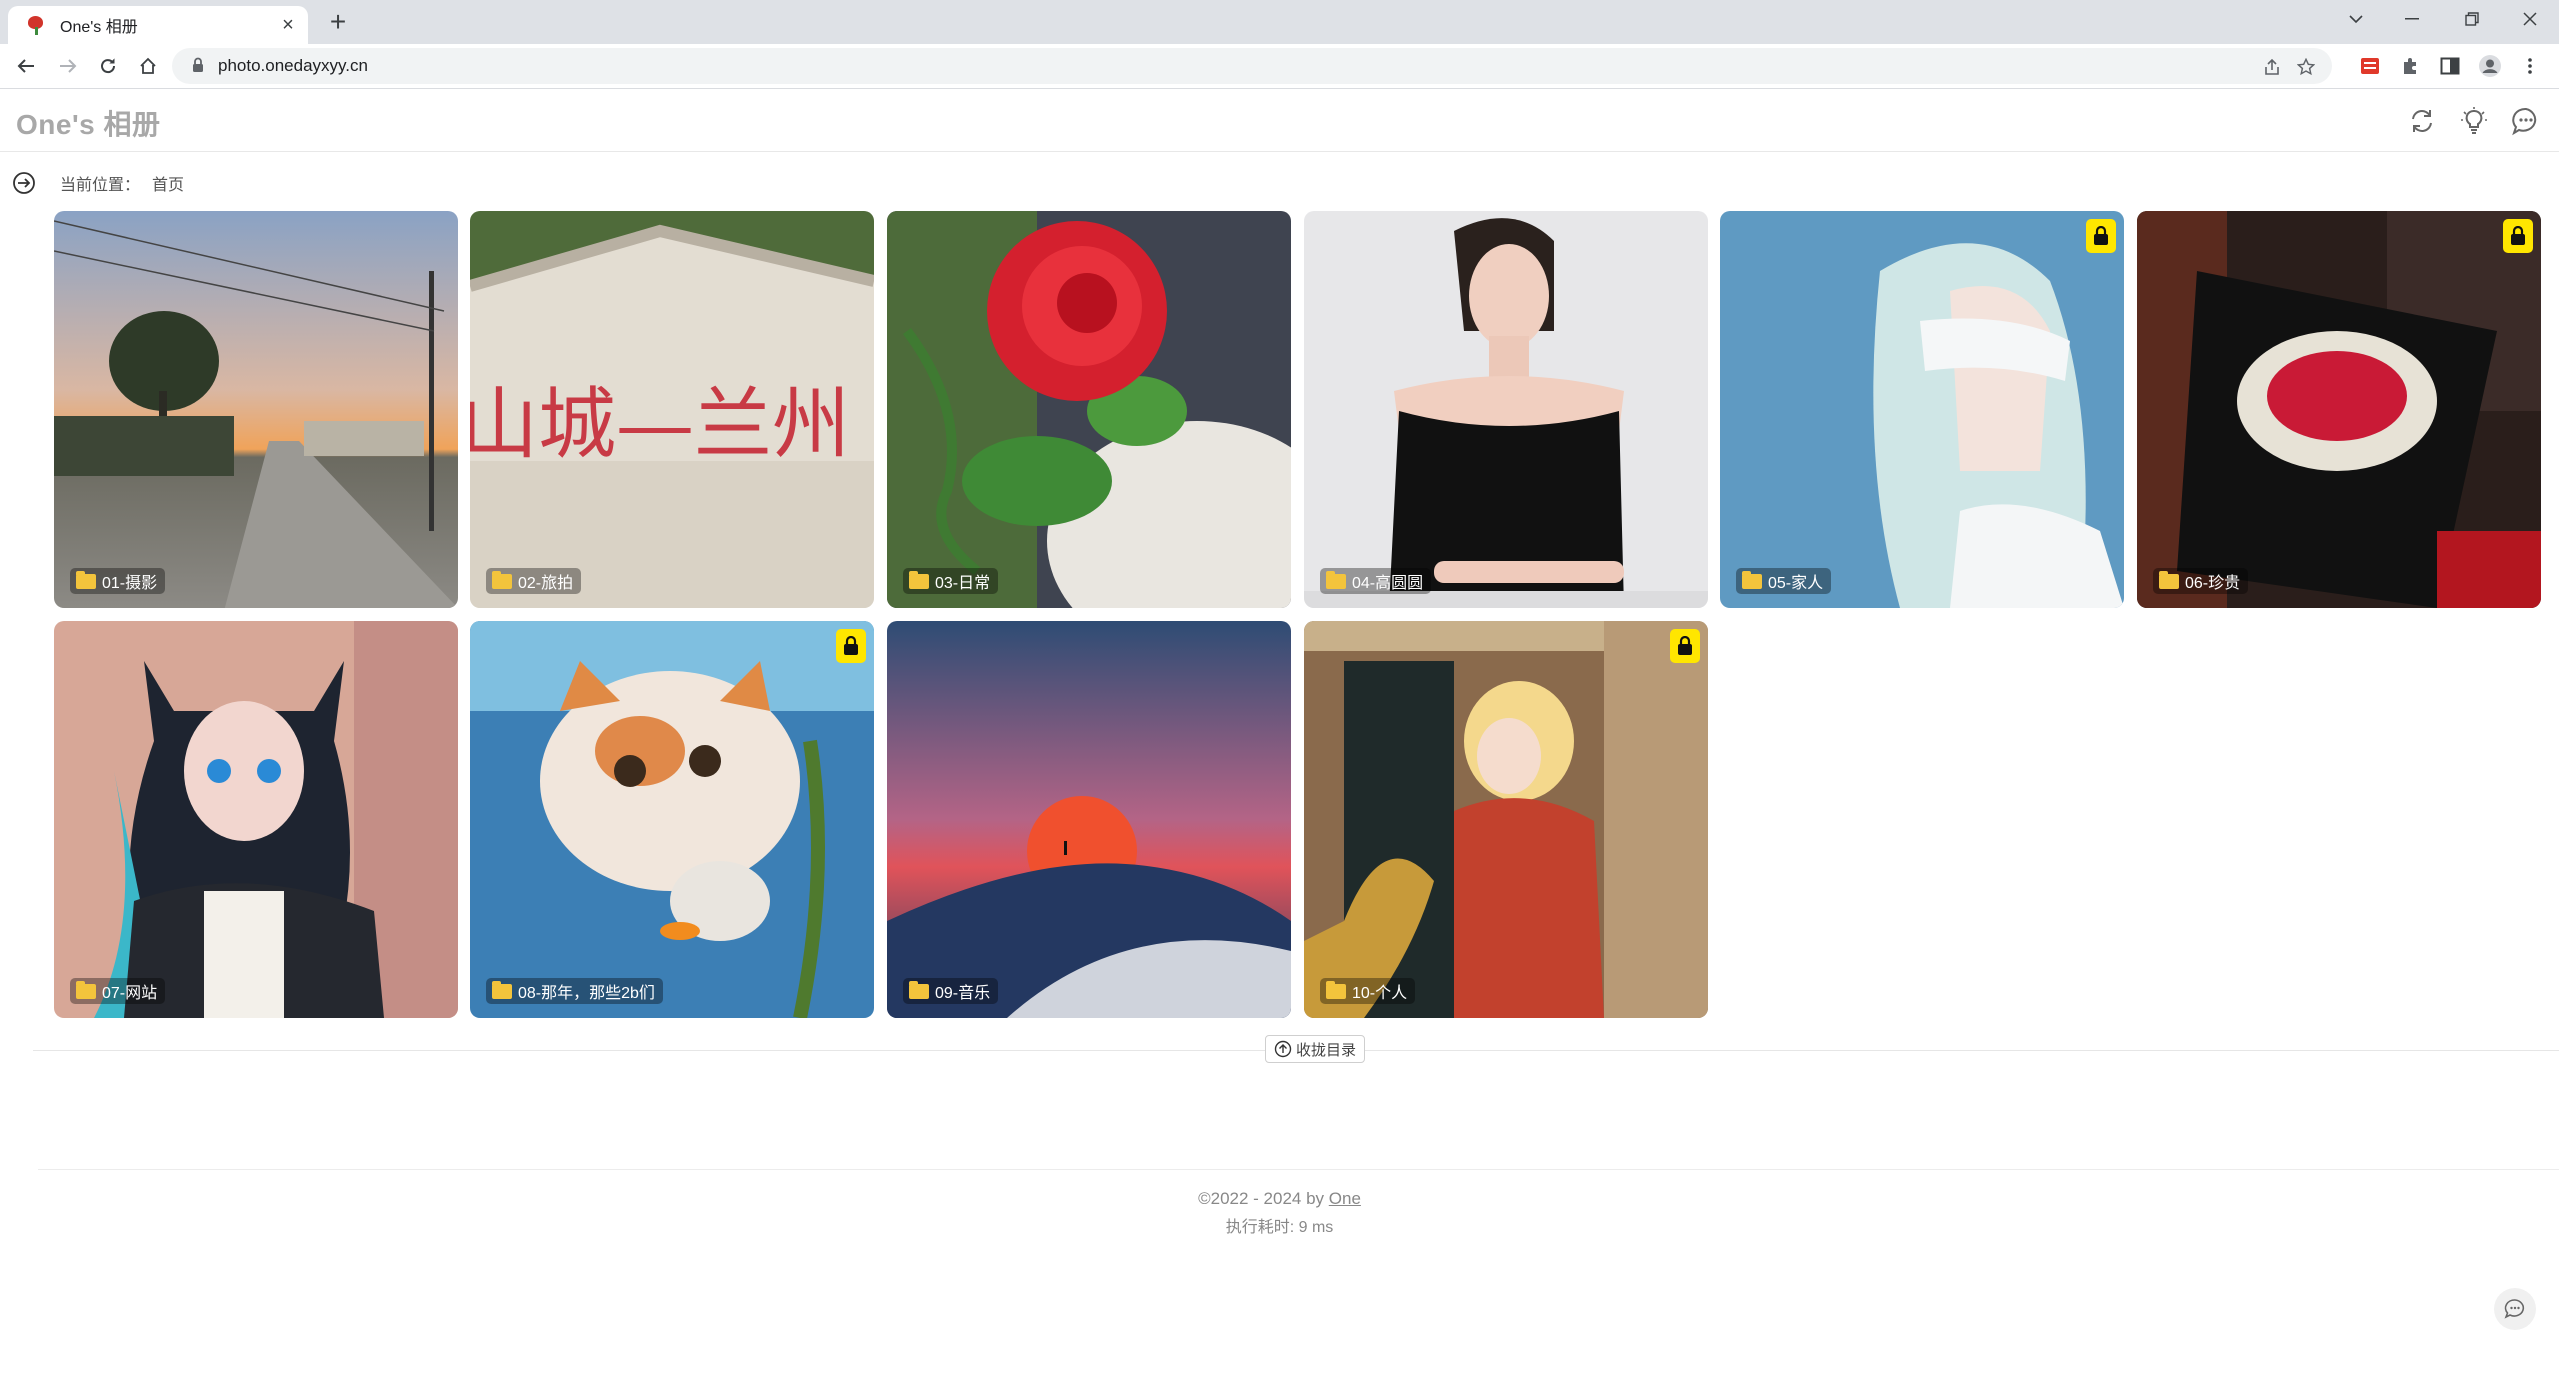  I want to click on album-label: 07-网站, so click(118, 991).